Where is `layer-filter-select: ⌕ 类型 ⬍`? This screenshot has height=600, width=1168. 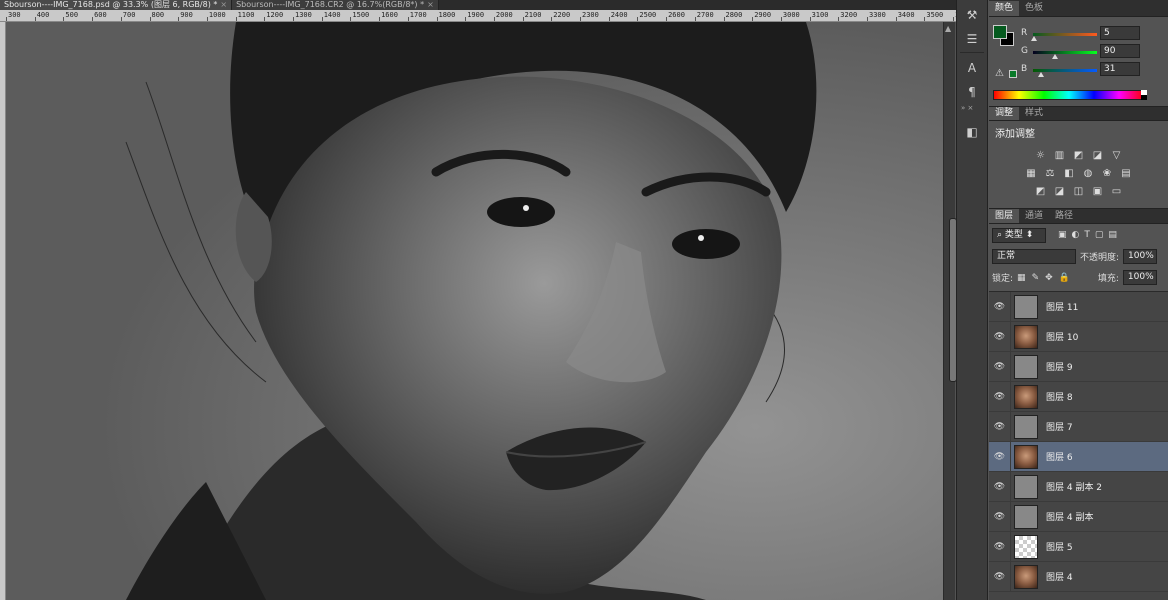
layer-filter-select: ⌕ 类型 ⬍ is located at coordinates (1019, 235).